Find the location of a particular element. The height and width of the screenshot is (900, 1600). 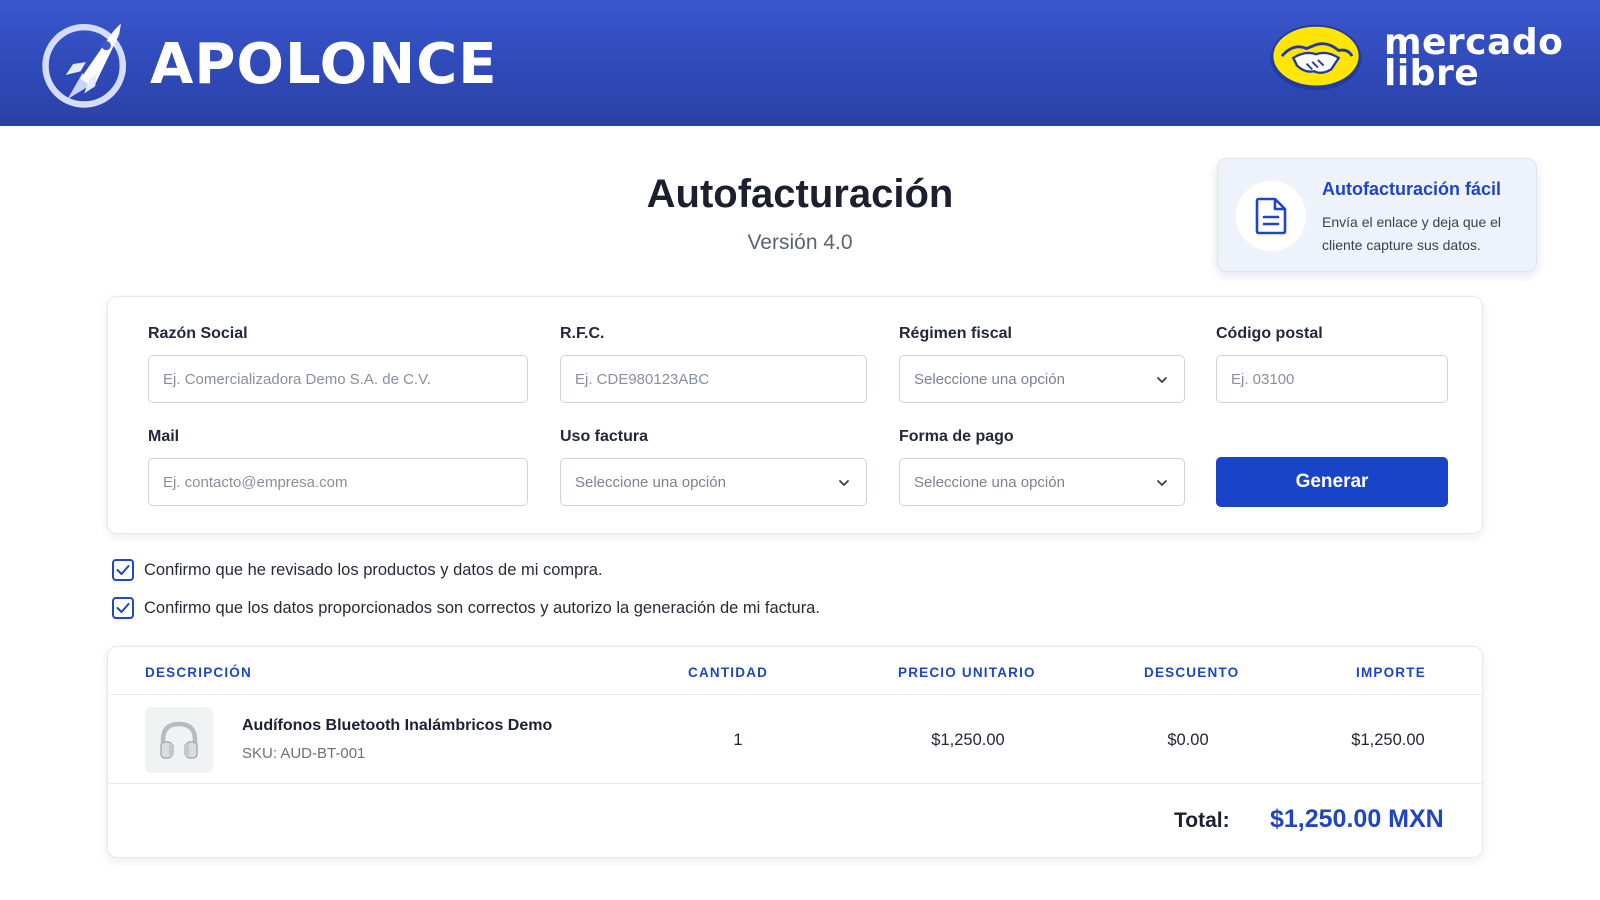

regimen-fiscal-label: Régimen fiscal is located at coordinates (955, 333).